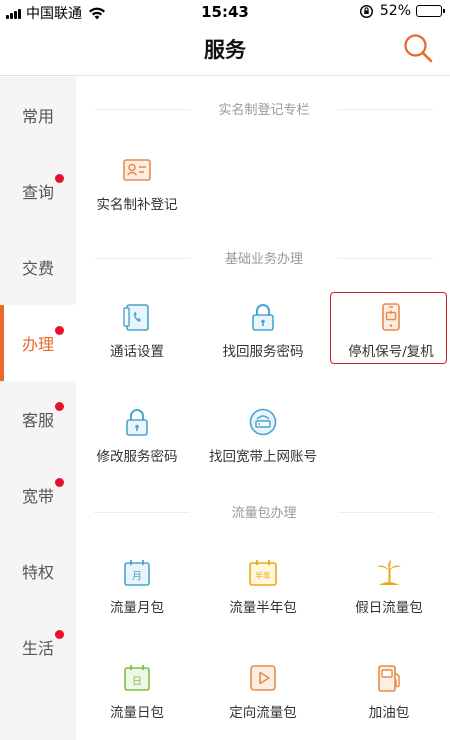 The width and height of the screenshot is (450, 740). What do you see at coordinates (418, 48) in the screenshot?
I see `search-icon` at bounding box center [418, 48].